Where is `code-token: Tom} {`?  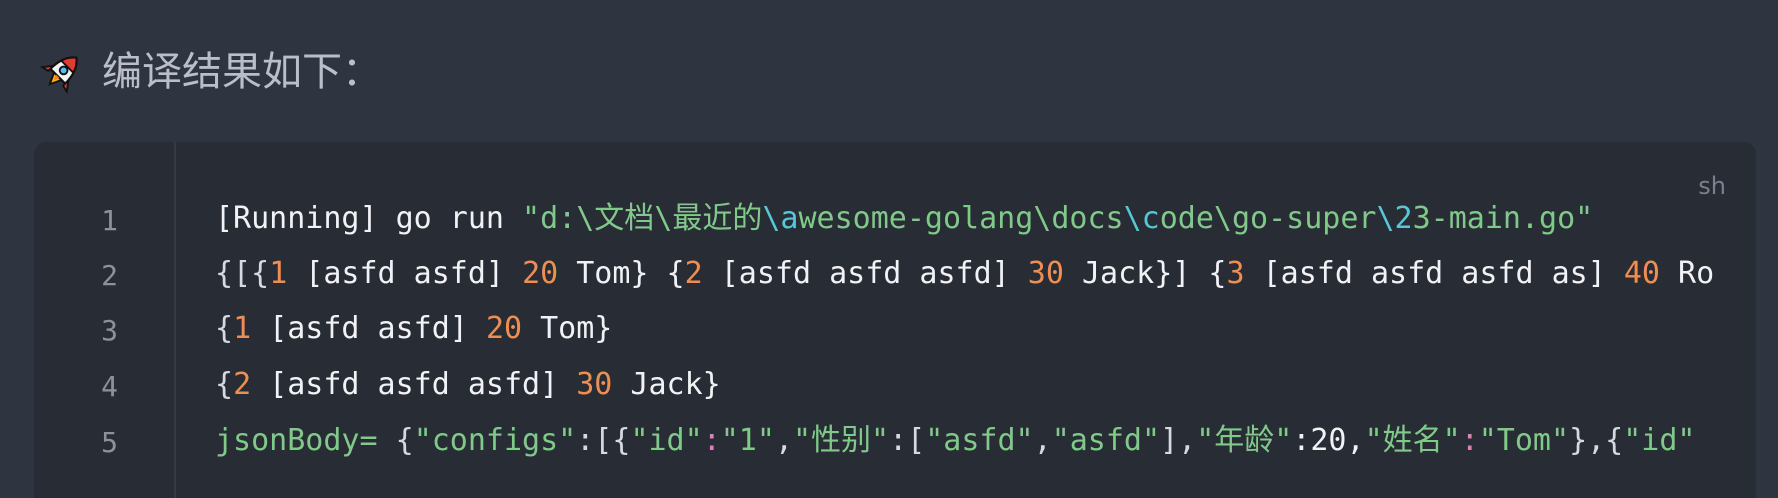 code-token: Tom} { is located at coordinates (621, 273).